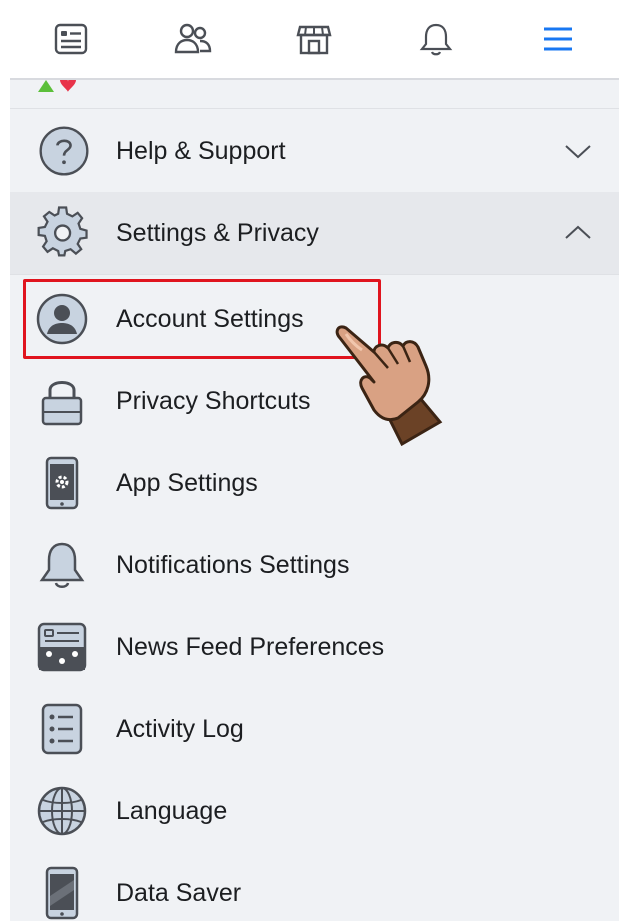  I want to click on notifications-bell-icon, so click(436, 39).